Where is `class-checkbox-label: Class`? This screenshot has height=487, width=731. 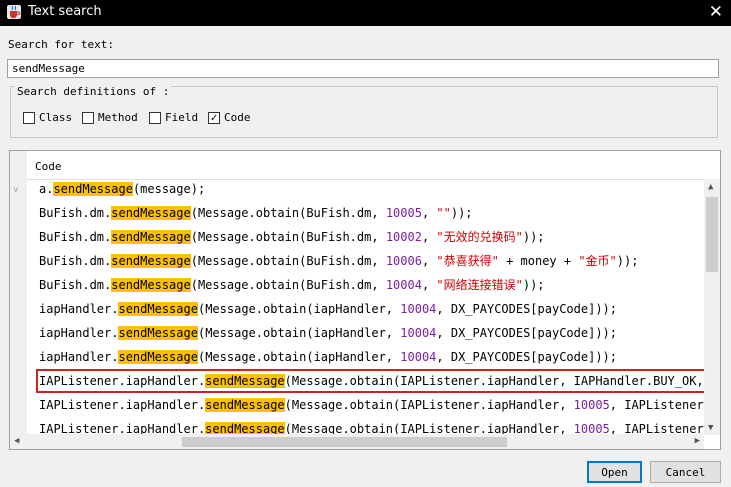 class-checkbox-label: Class is located at coordinates (56, 117).